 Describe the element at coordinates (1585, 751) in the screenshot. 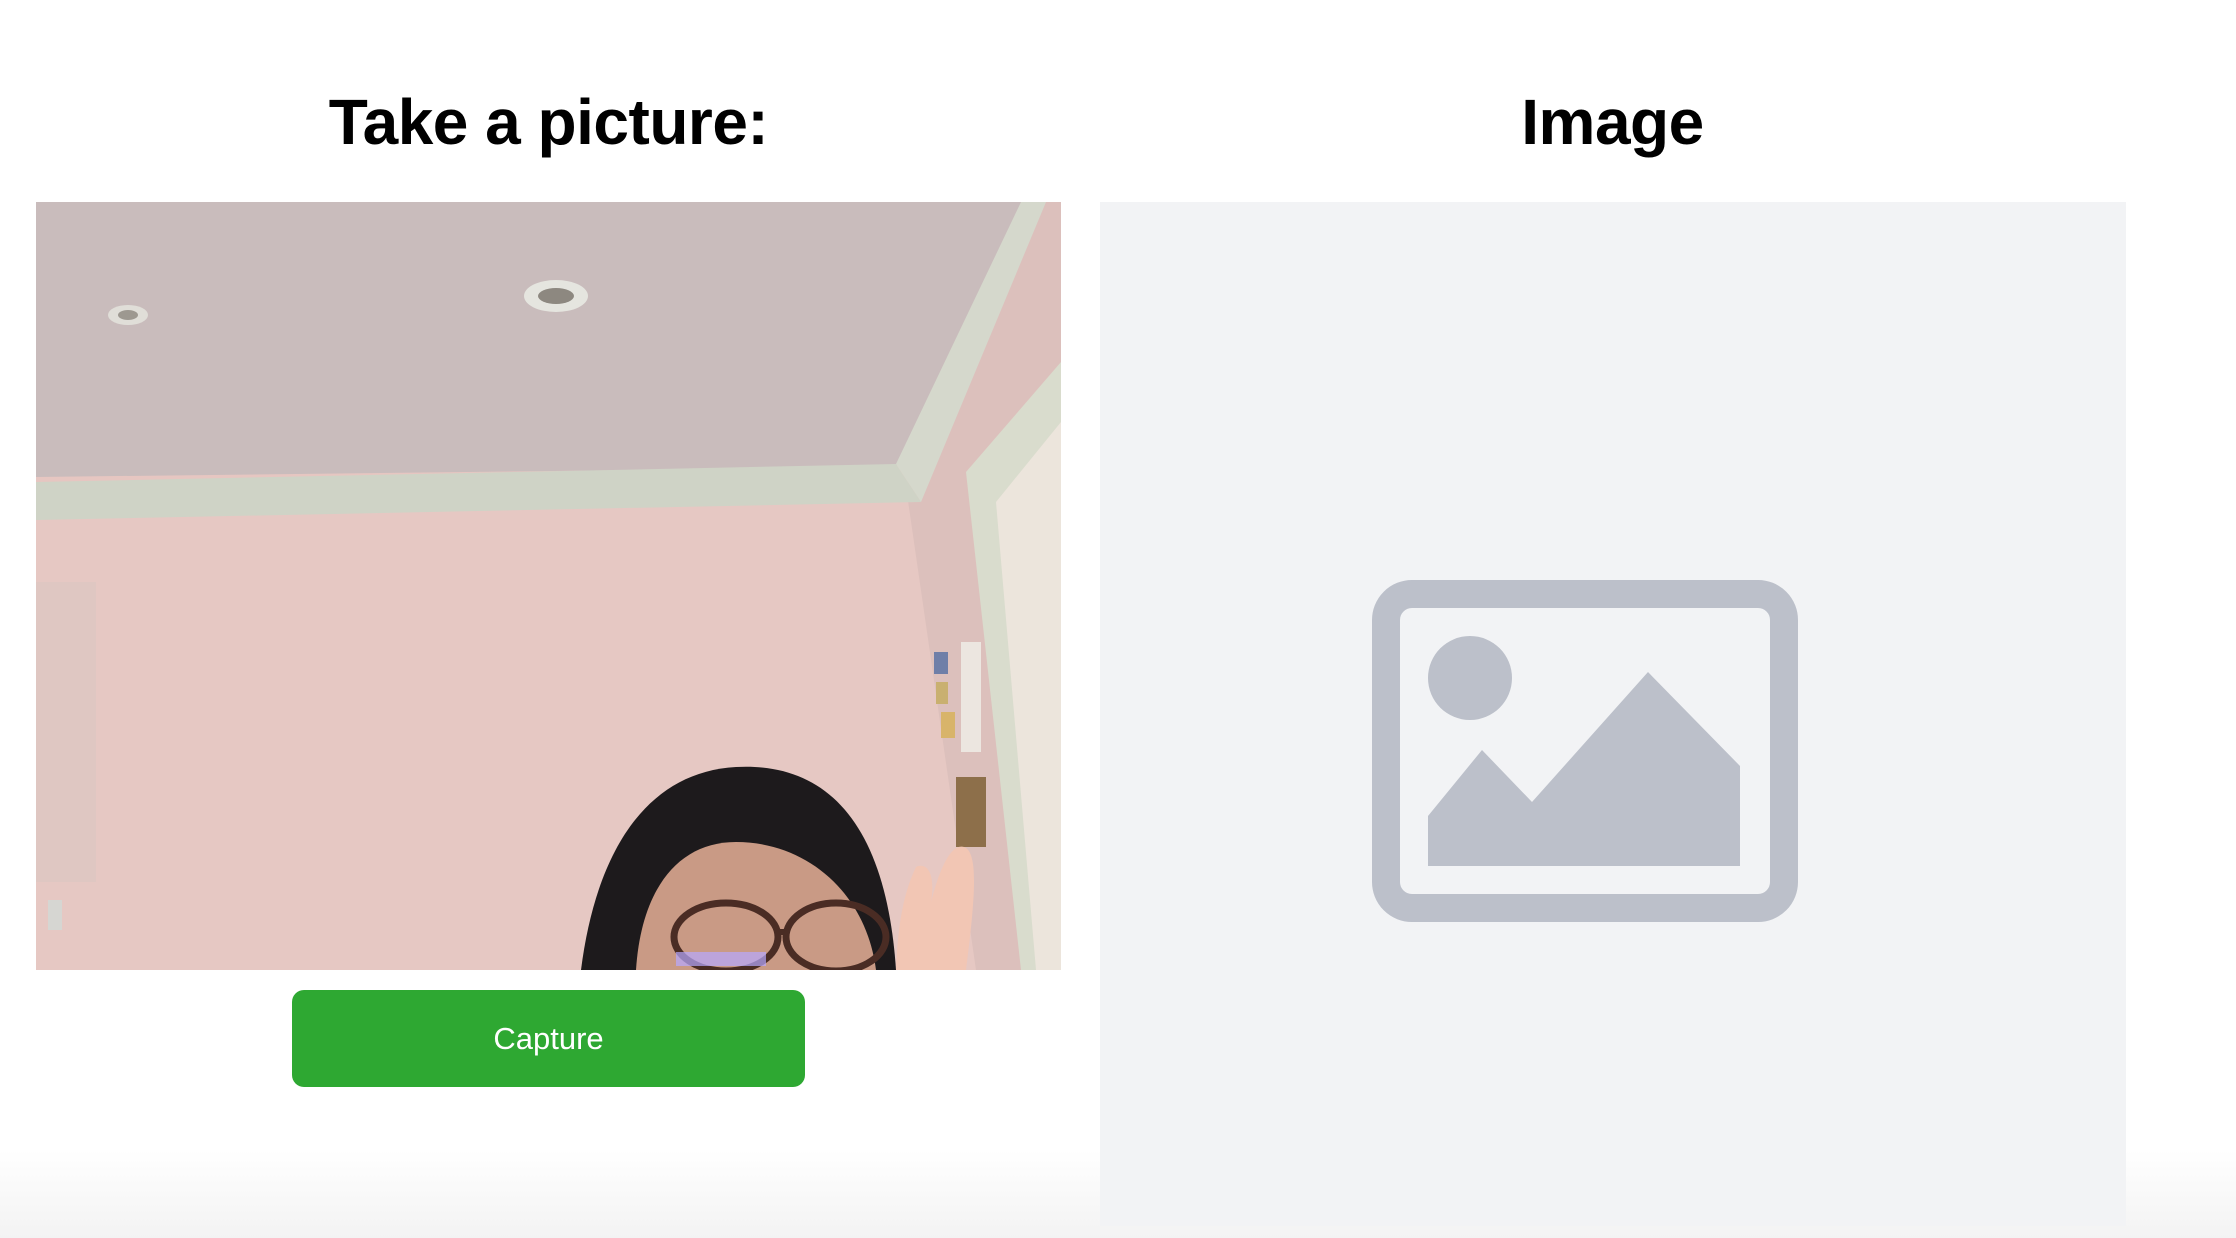

I see `image-placeholder-icon` at that location.